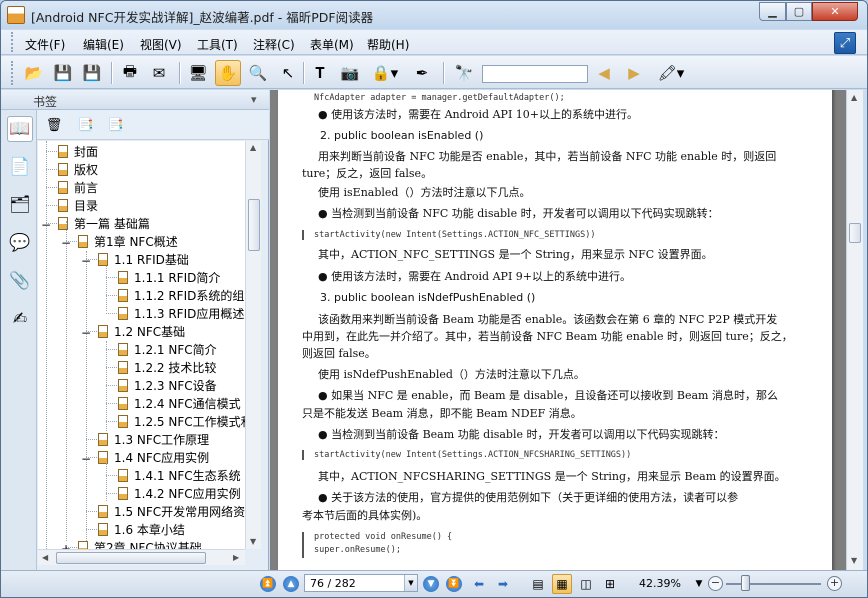 Image resolution: width=868 pixels, height=598 pixels. I want to click on facing-view-icon: ◫, so click(586, 584).